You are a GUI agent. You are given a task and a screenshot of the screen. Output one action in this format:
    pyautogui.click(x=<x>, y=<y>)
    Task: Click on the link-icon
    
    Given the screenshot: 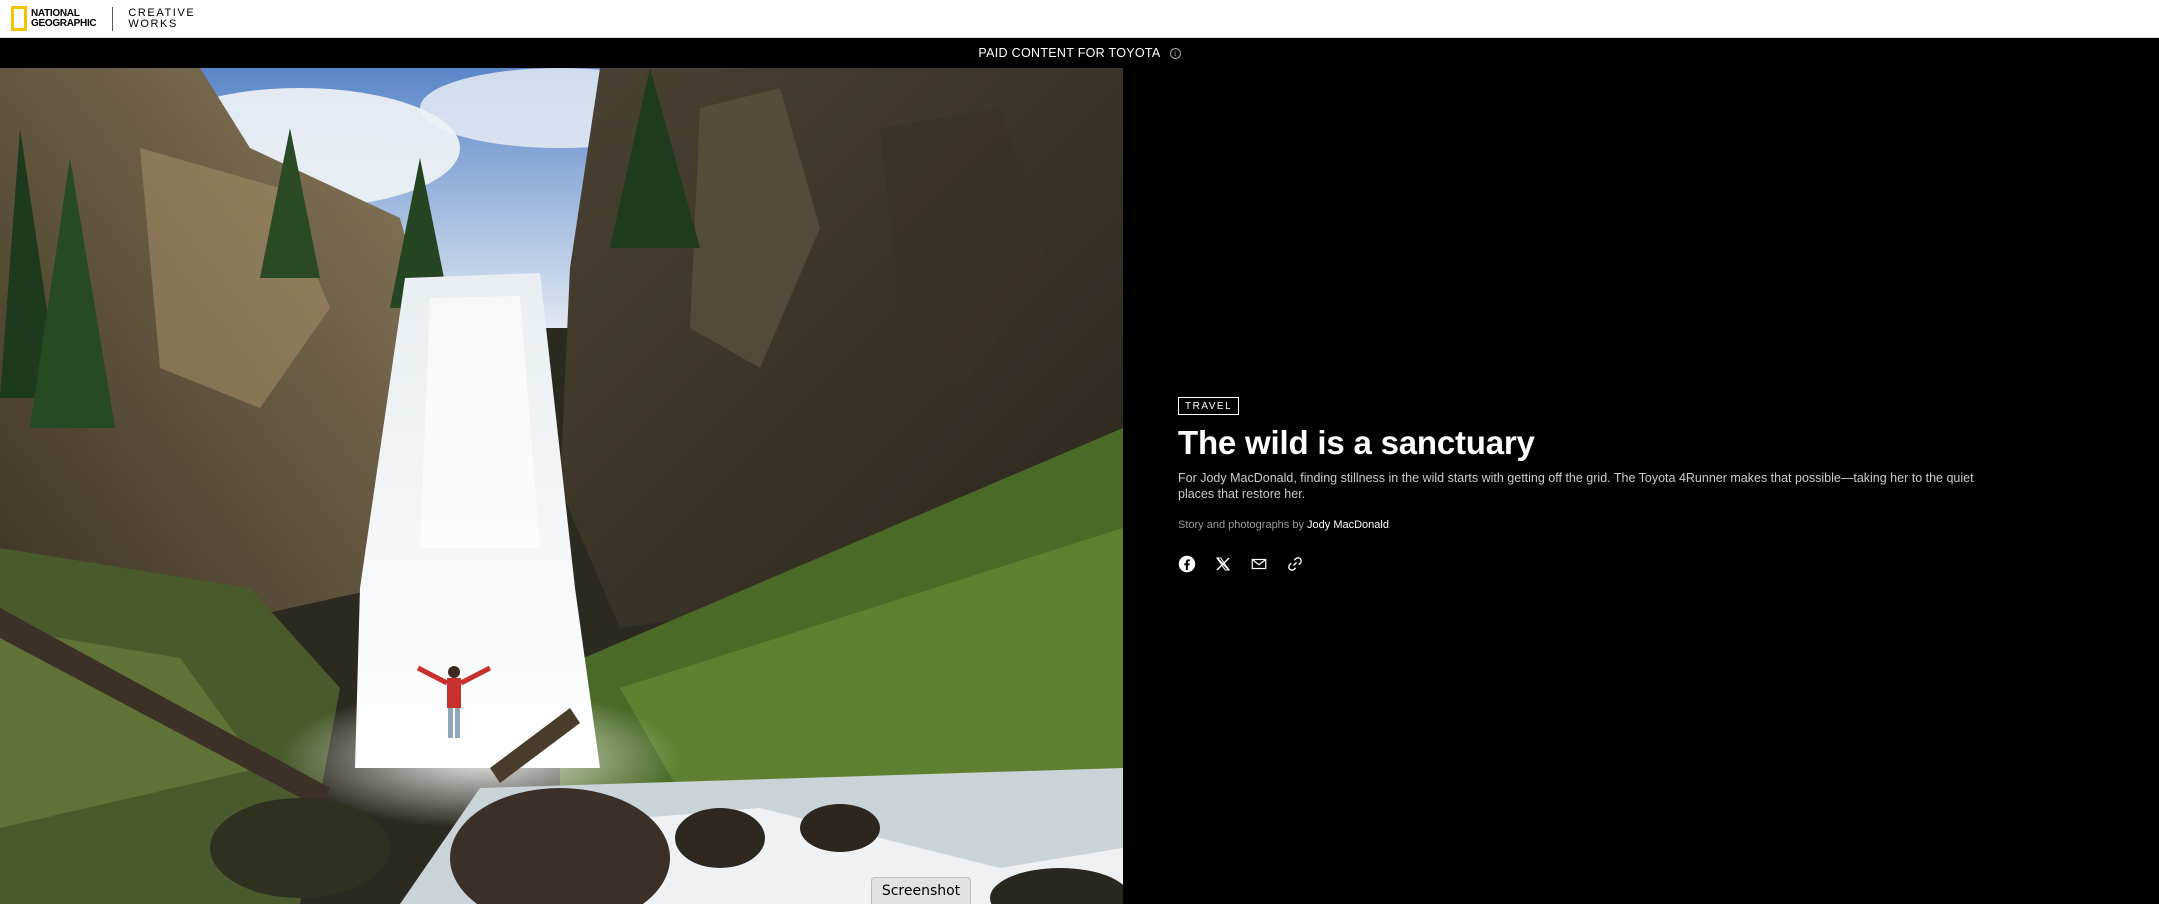 What is the action you would take?
    pyautogui.click(x=1295, y=564)
    